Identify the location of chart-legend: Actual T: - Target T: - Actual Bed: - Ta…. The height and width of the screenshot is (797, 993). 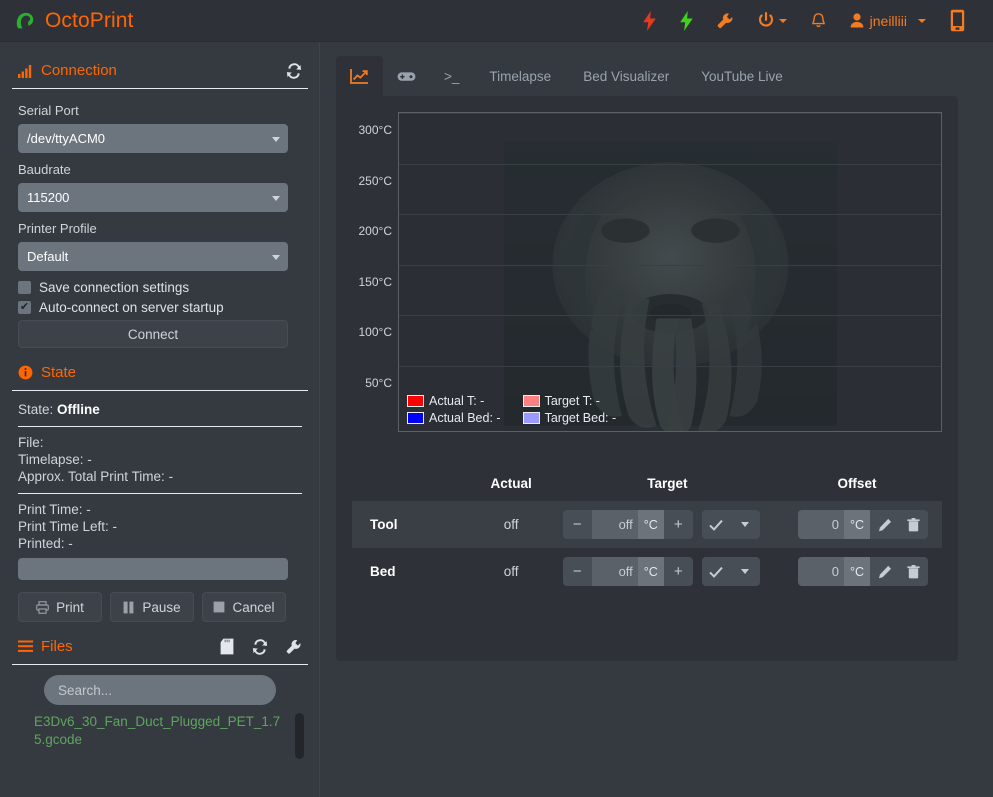
(511, 409).